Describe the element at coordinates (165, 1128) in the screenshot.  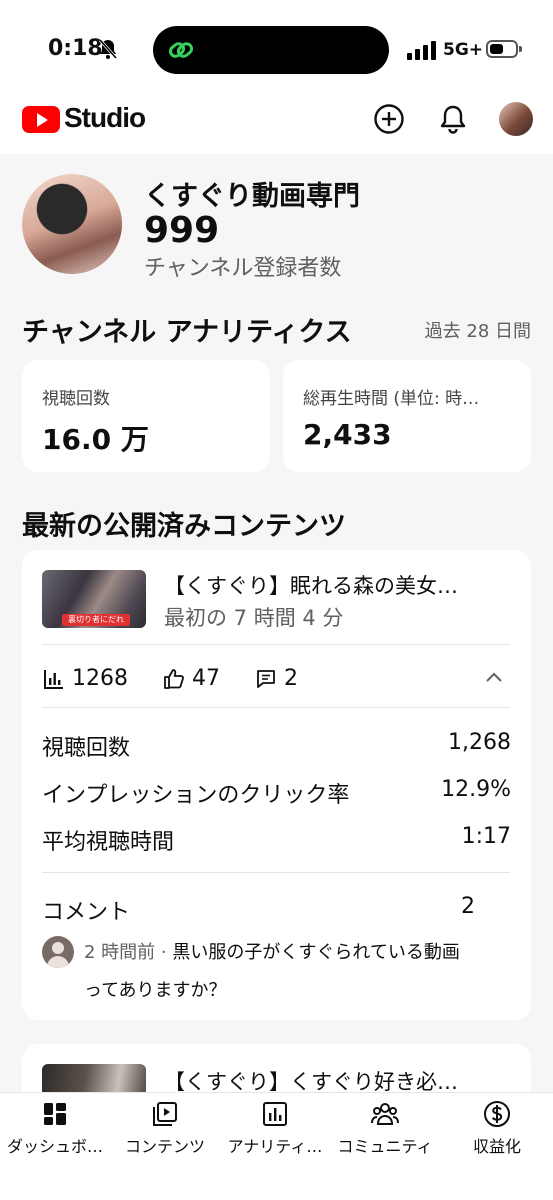
I see `nav-content: コンテンツ` at that location.